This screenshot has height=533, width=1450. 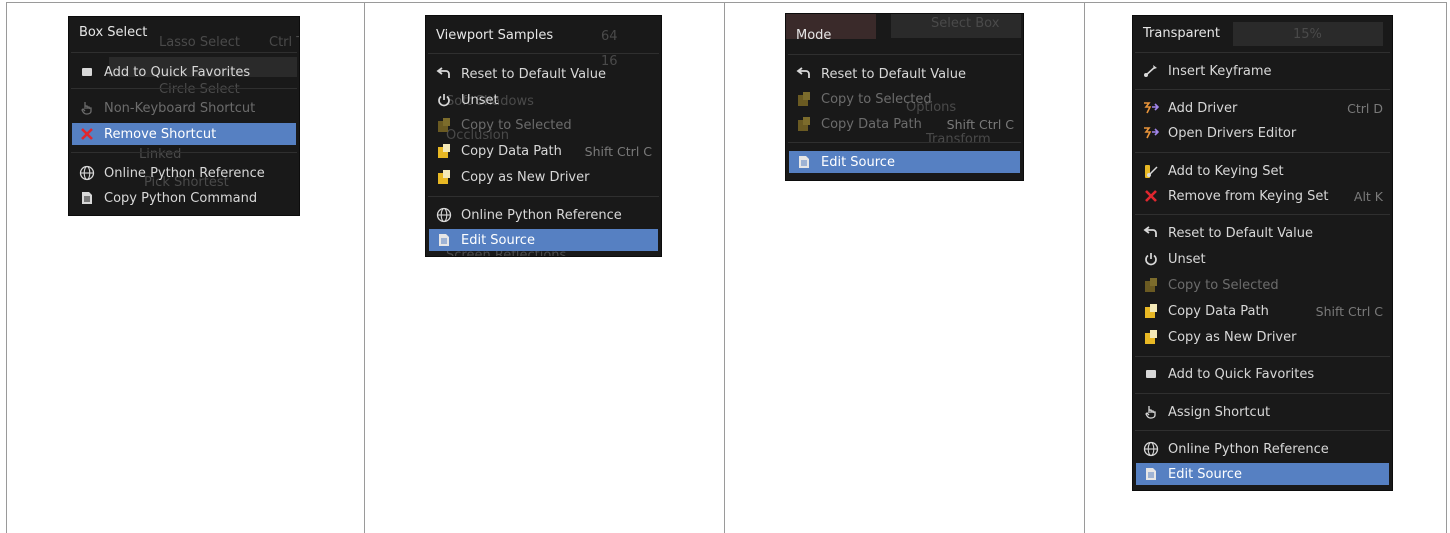 What do you see at coordinates (1248, 196) in the screenshot?
I see `menu-item-label: Remove from Keying Set` at bounding box center [1248, 196].